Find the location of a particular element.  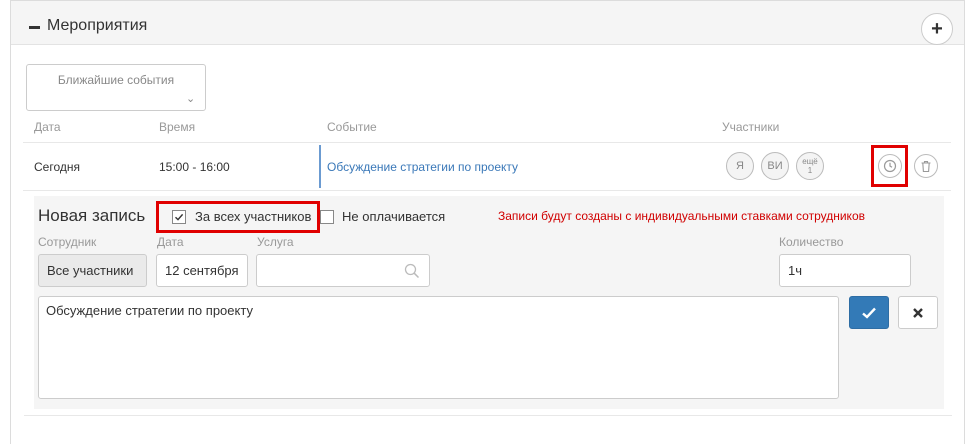

close-icon is located at coordinates (918, 312).